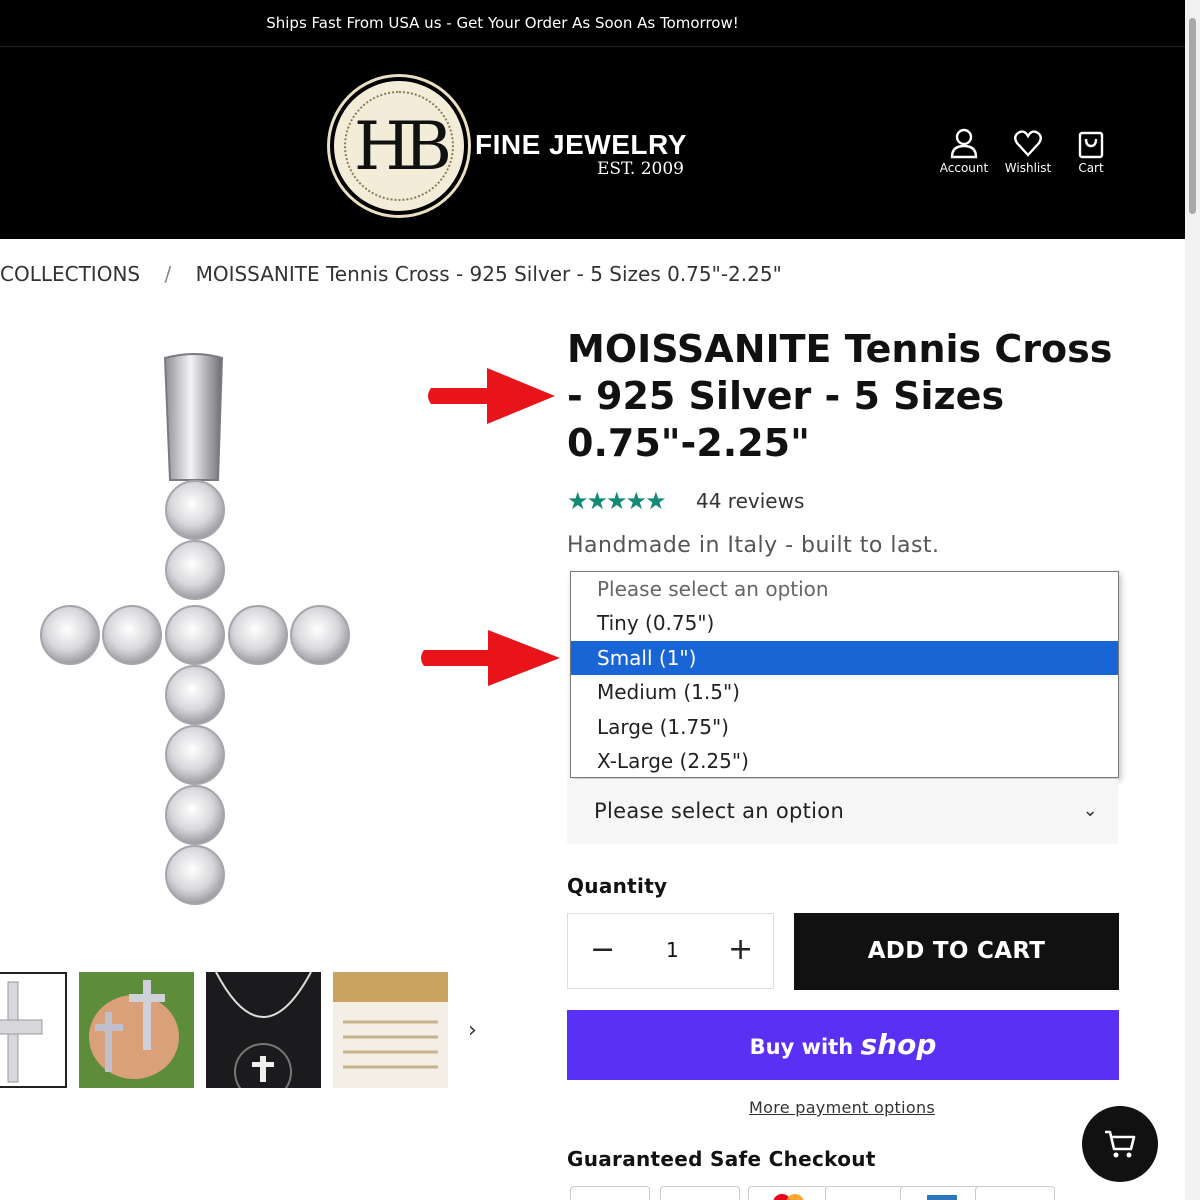 The width and height of the screenshot is (1200, 1200). I want to click on cart-icon, so click(1120, 1144).